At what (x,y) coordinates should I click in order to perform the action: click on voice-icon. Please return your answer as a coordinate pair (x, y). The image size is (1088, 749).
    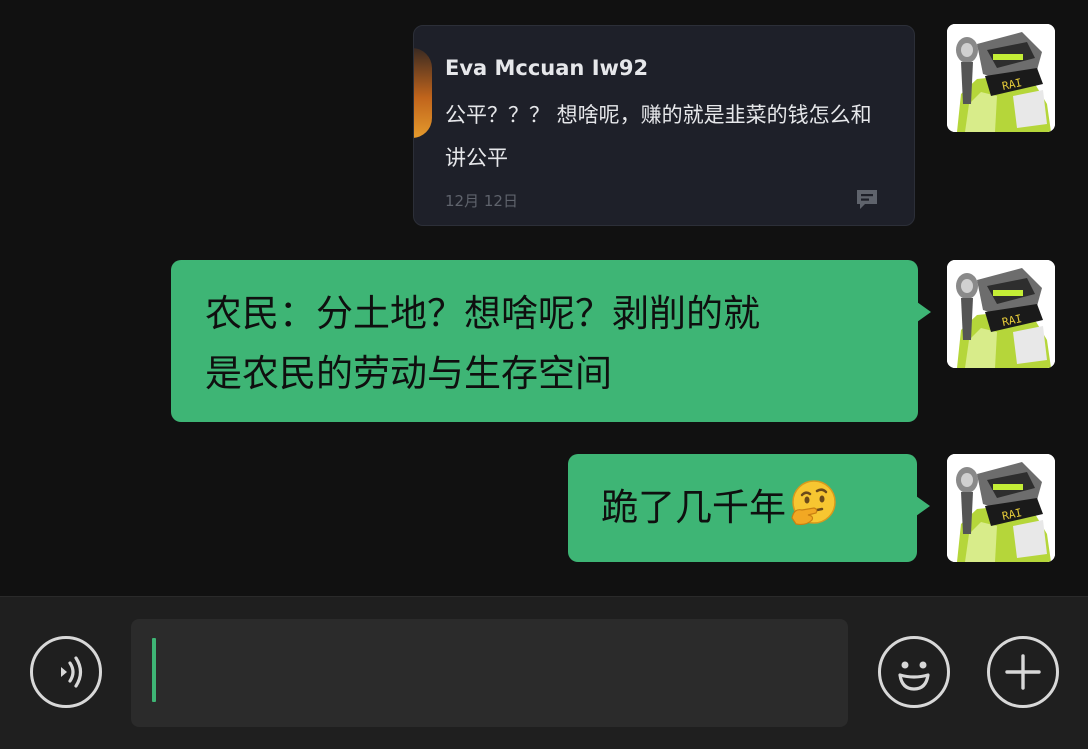
    Looking at the image, I should click on (72, 672).